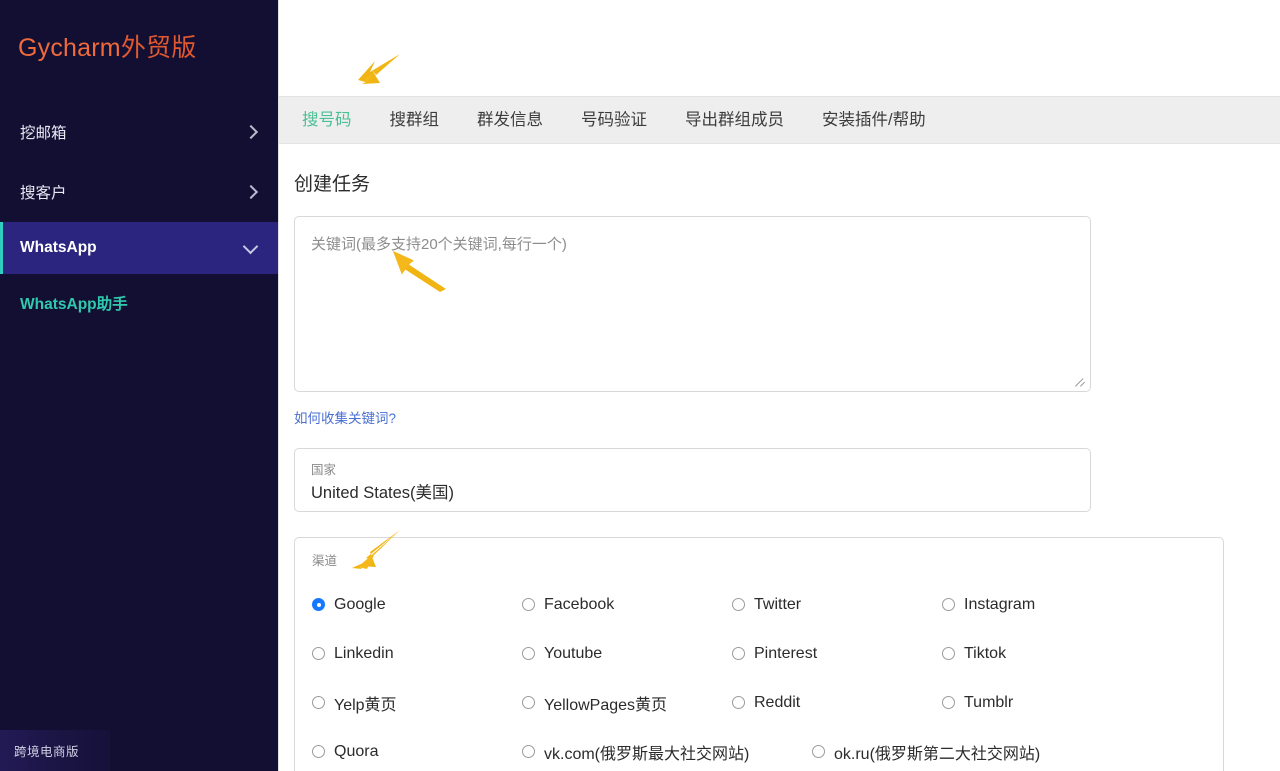 This screenshot has height=771, width=1280. I want to click on channel-option-label: Facebook, so click(579, 604).